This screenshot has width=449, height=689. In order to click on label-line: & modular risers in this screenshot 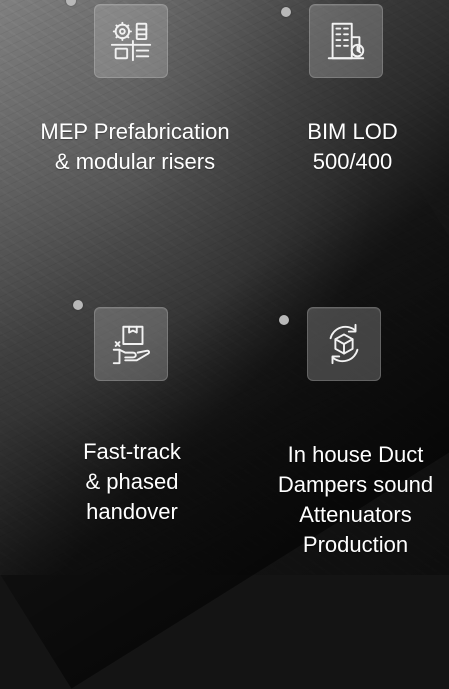, I will do `click(135, 161)`.